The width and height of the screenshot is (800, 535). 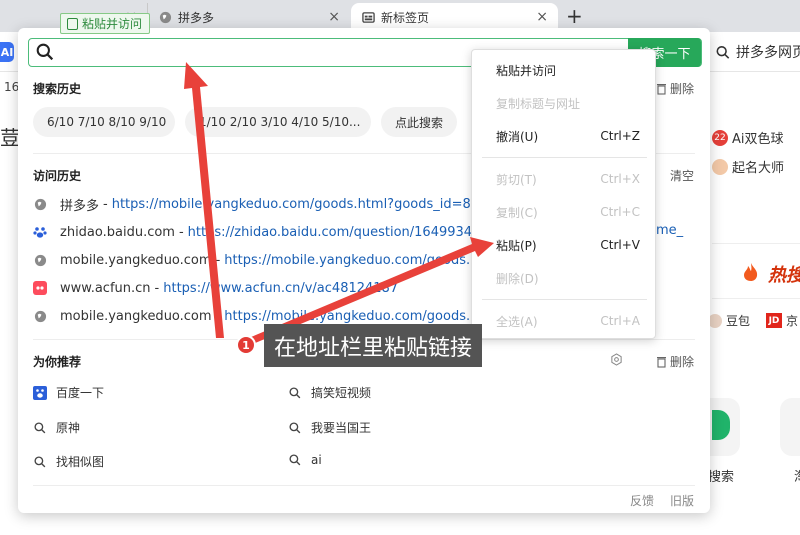 I want to click on paste-tip-label: 粘贴并访问, so click(x=112, y=24).